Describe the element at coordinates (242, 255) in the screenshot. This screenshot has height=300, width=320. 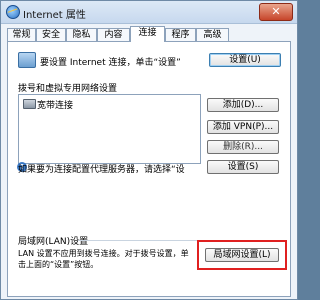
I see `lan-settings-button: 局域网设置(L)` at that location.